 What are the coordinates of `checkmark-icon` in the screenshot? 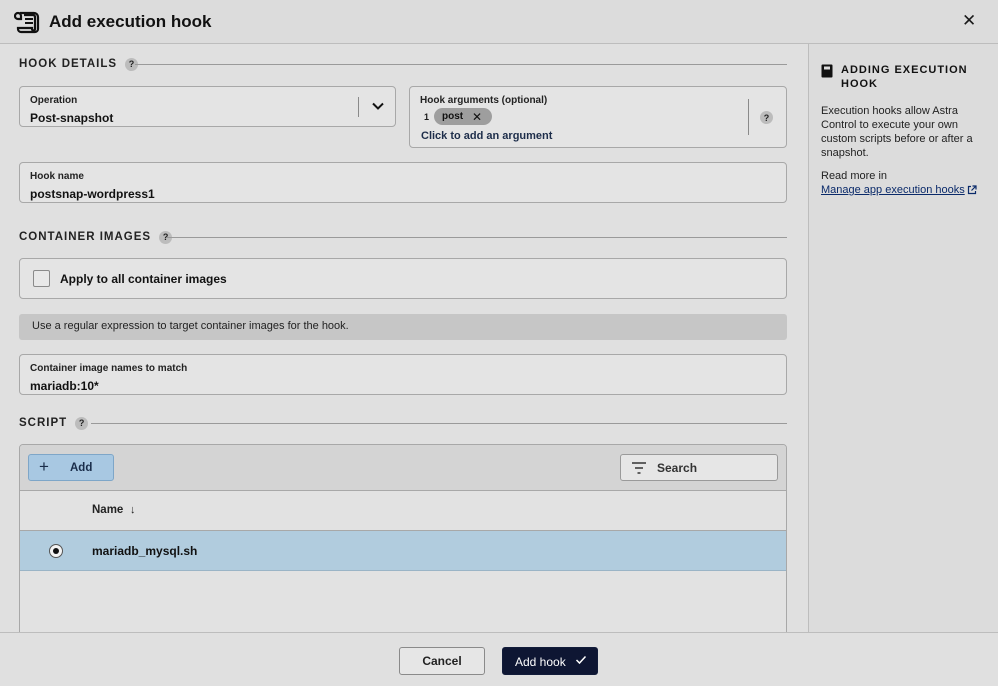 It's located at (581, 660).